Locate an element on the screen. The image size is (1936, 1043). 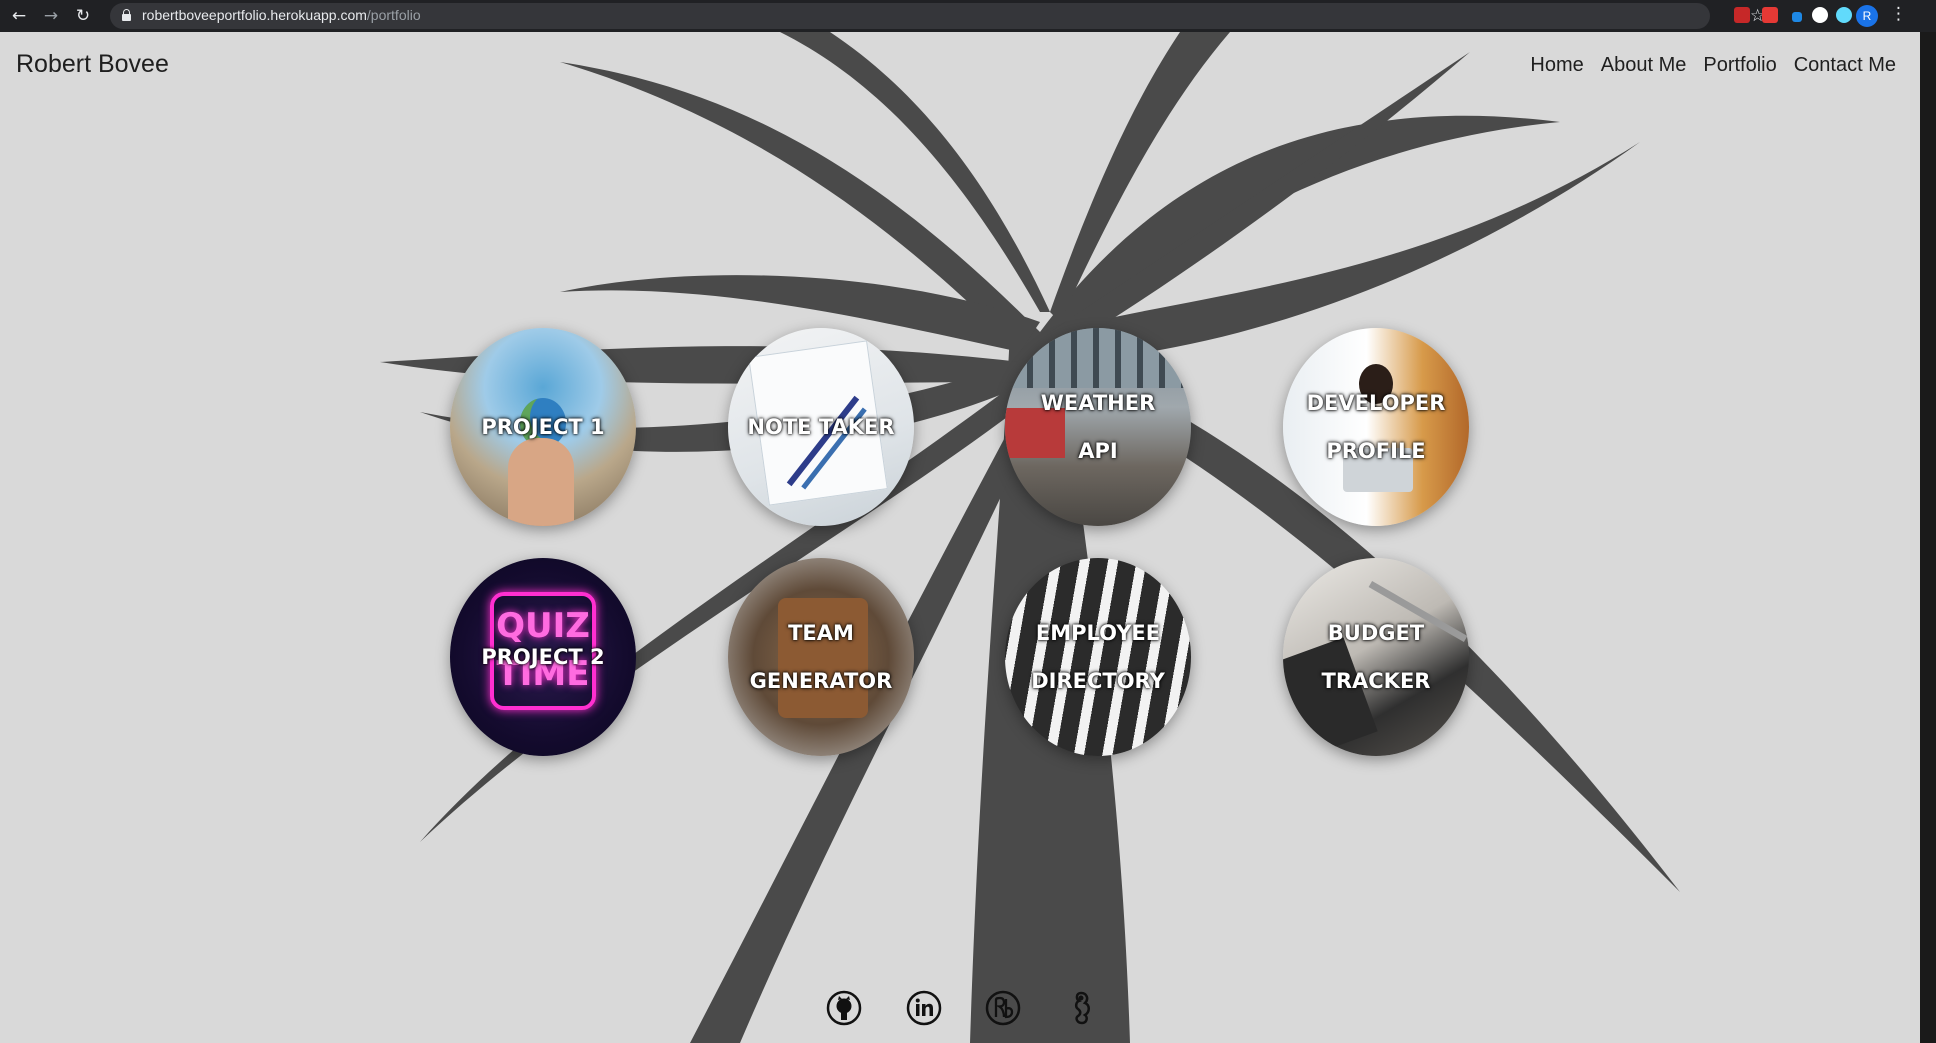
github-icon is located at coordinates (844, 1008).